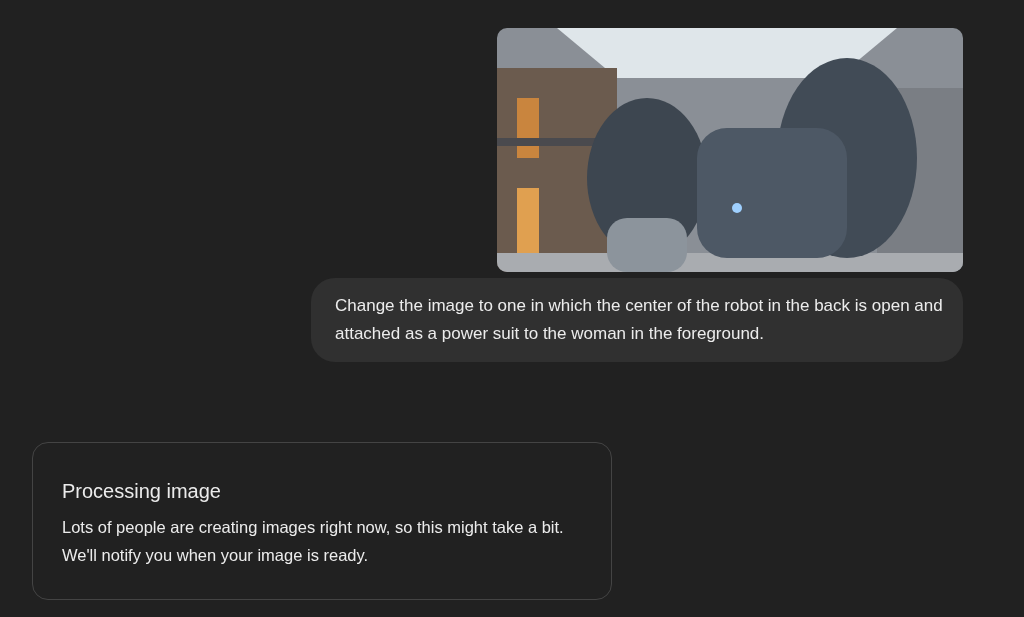 The image size is (1024, 617). What do you see at coordinates (313, 541) in the screenshot?
I see `status-message: Lots of people are creating images right now, so this might take a bit. We'll notify you when your image is ready.` at bounding box center [313, 541].